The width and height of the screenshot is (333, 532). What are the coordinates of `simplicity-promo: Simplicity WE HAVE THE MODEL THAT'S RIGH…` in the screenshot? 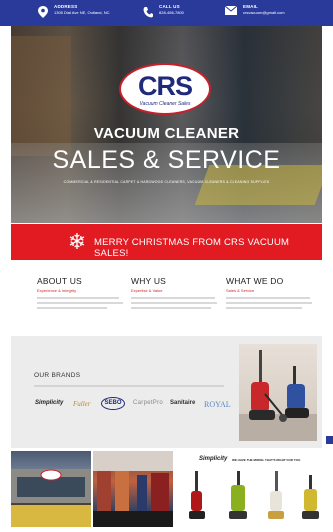 It's located at (248, 489).